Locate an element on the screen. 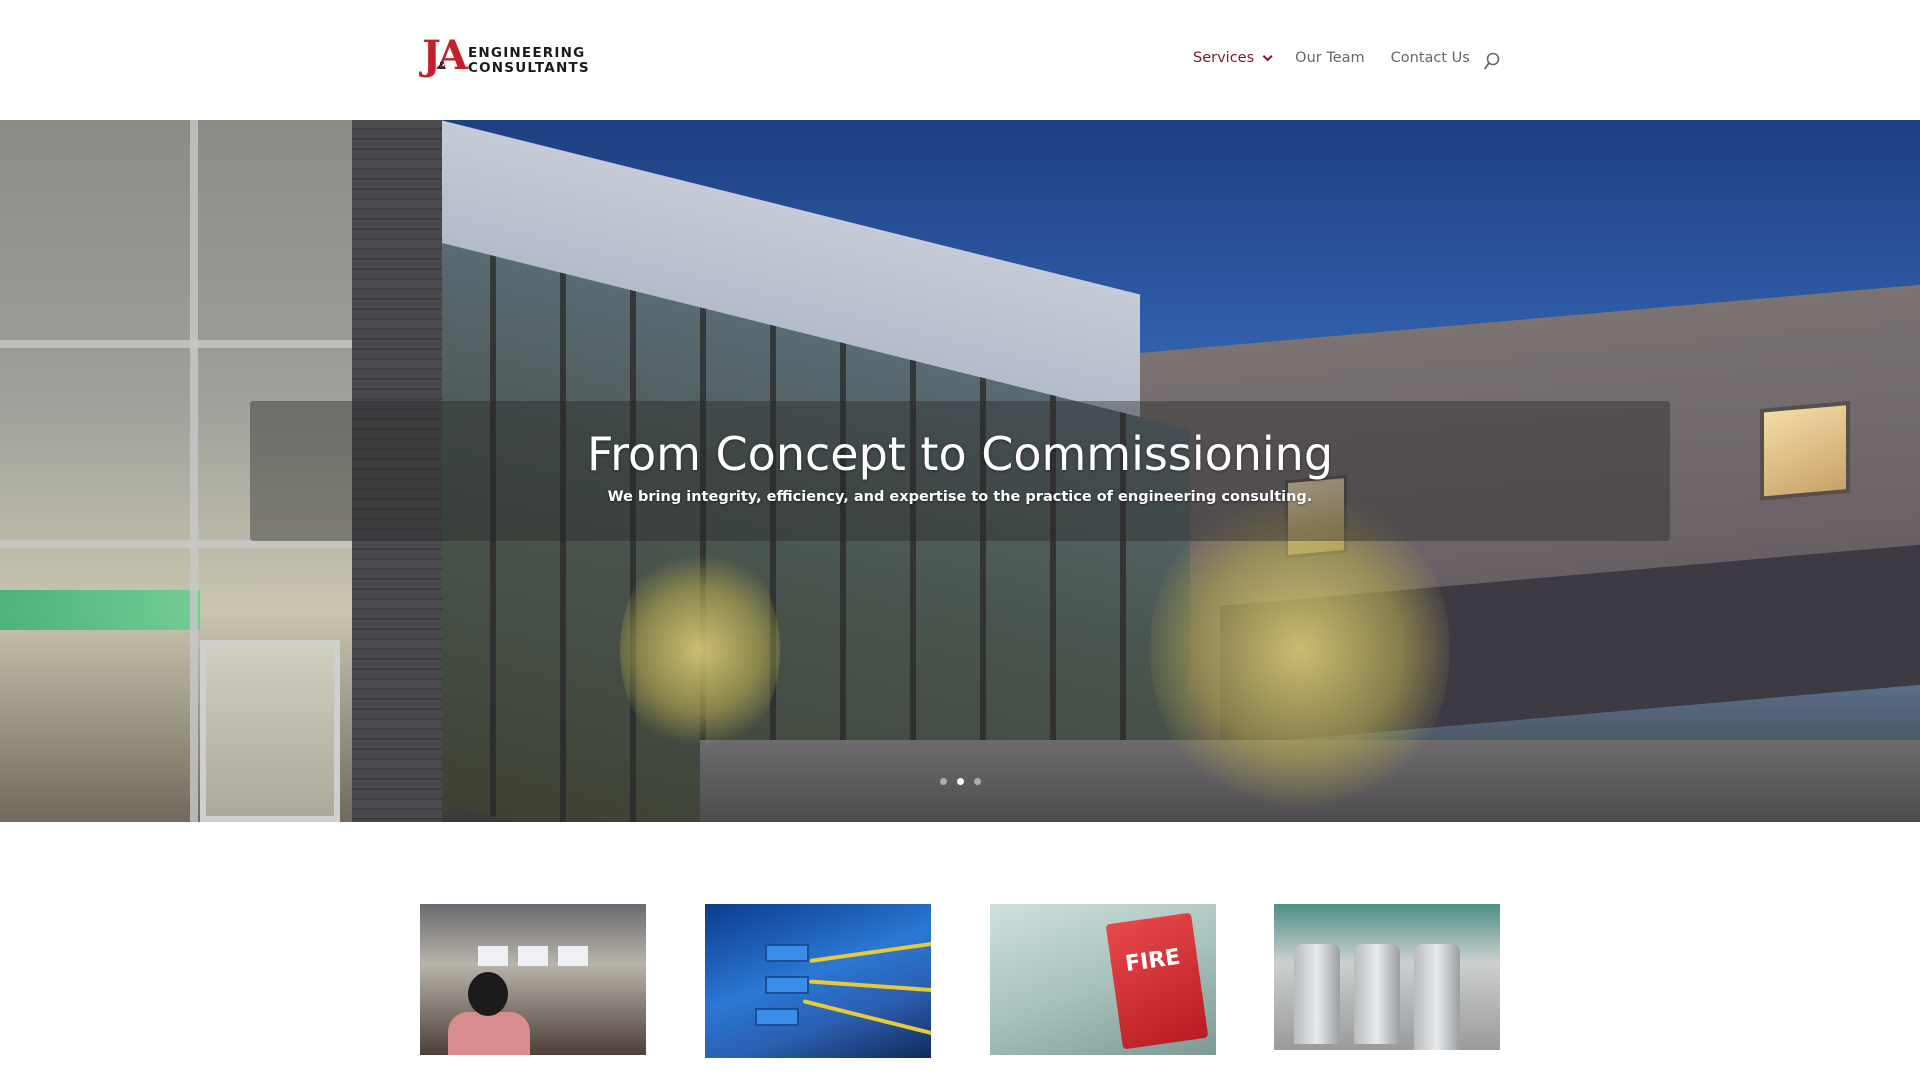  logo-line-1: ENGINEERING is located at coordinates (527, 53).